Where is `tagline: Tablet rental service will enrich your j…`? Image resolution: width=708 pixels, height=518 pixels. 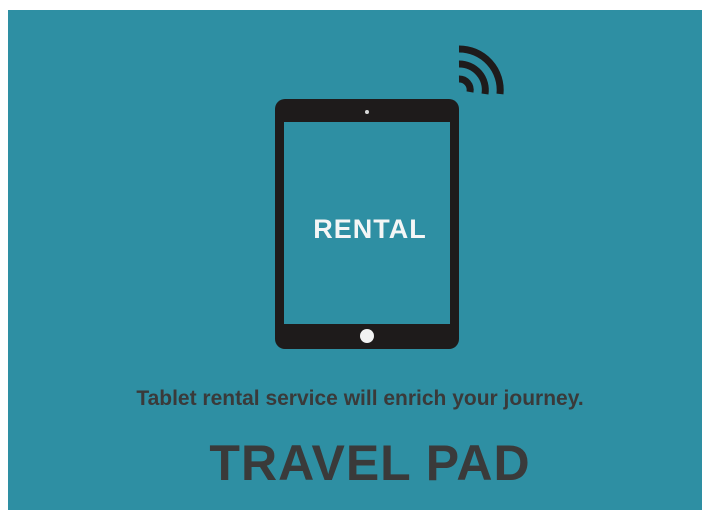 tagline: Tablet rental service will enrich your j… is located at coordinates (360, 398).